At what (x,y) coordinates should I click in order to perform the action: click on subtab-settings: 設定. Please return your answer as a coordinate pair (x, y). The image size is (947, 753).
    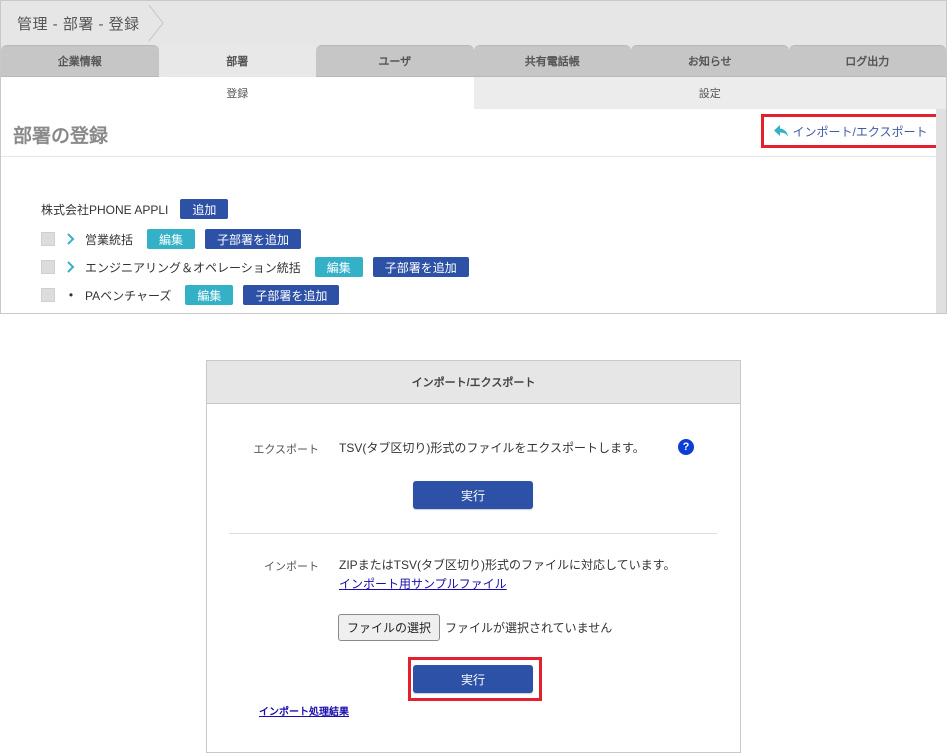
    Looking at the image, I should click on (709, 93).